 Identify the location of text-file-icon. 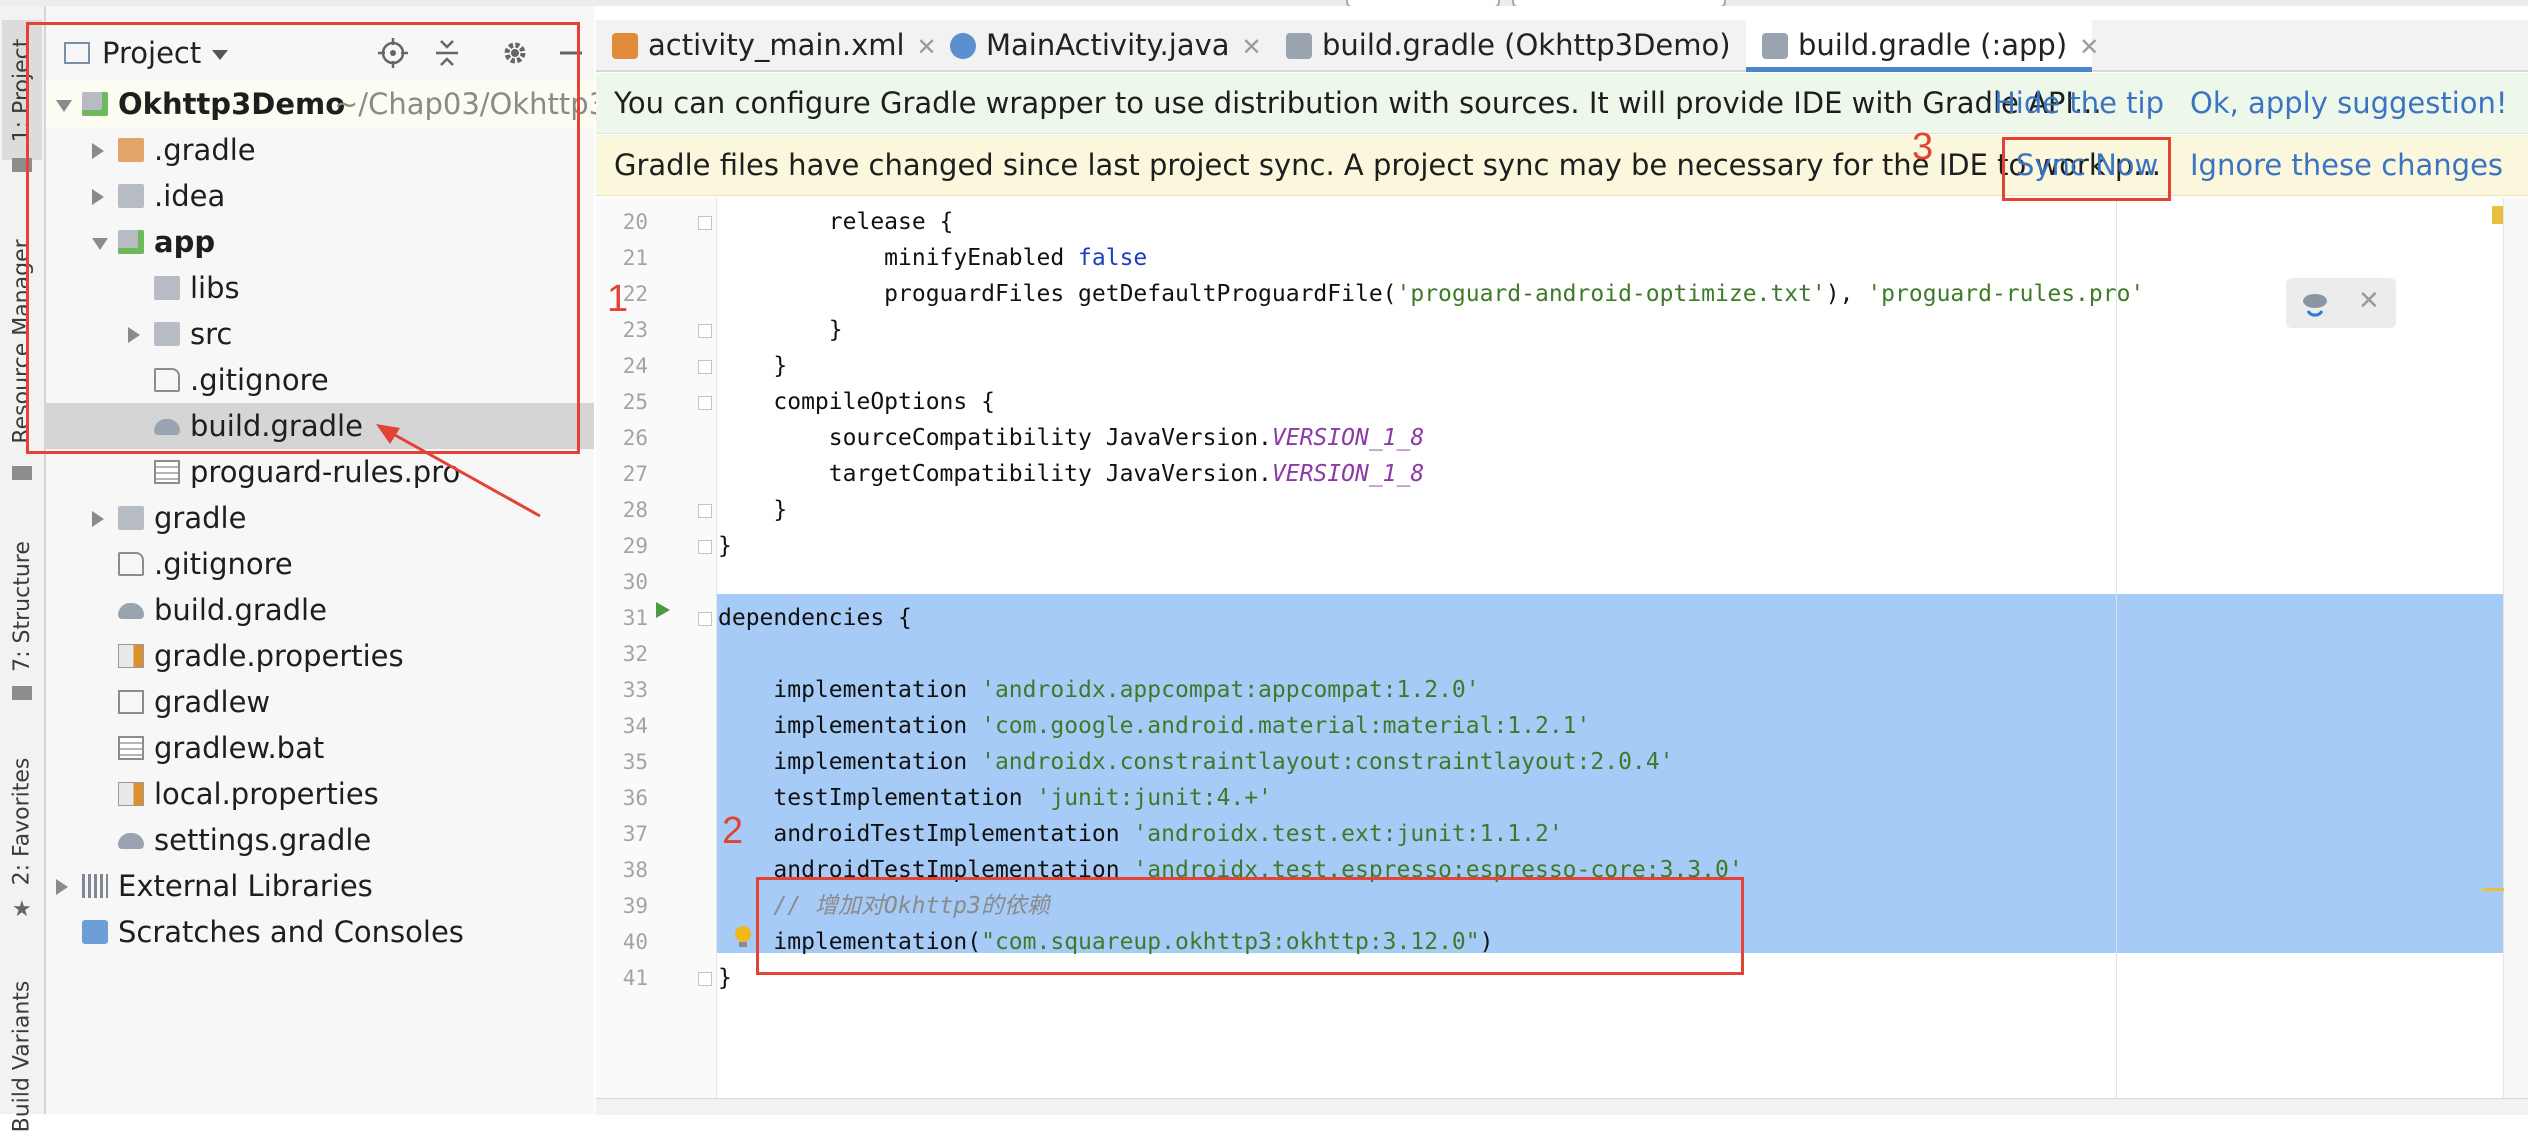
(131, 748).